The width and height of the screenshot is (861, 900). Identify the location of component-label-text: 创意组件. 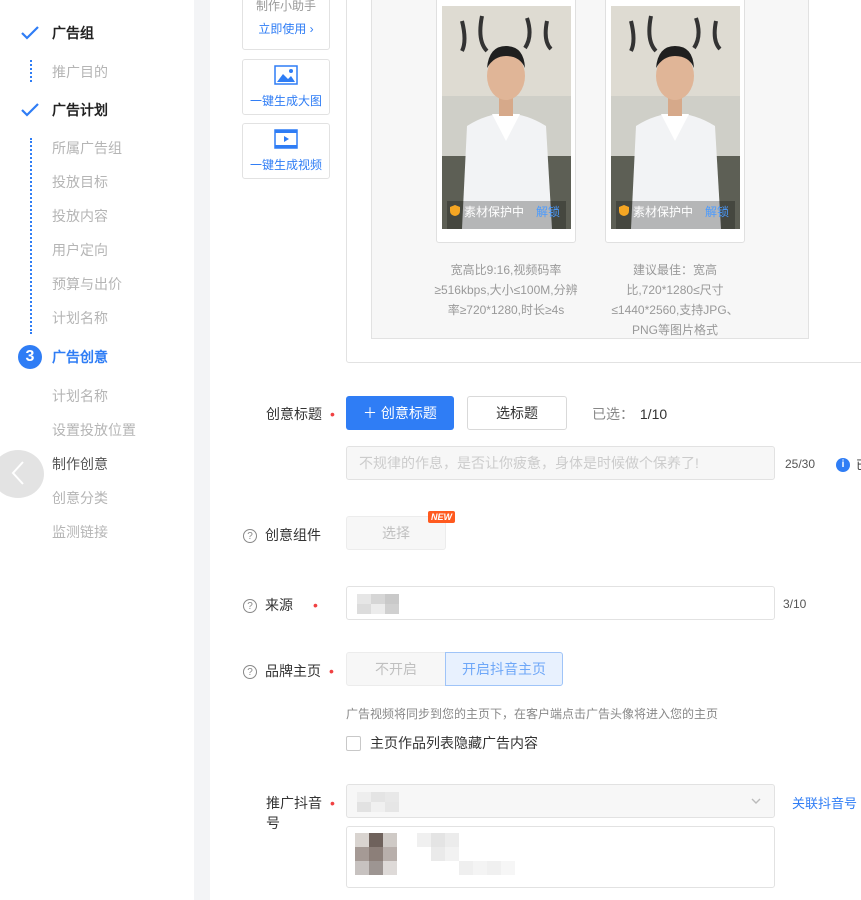
(293, 535).